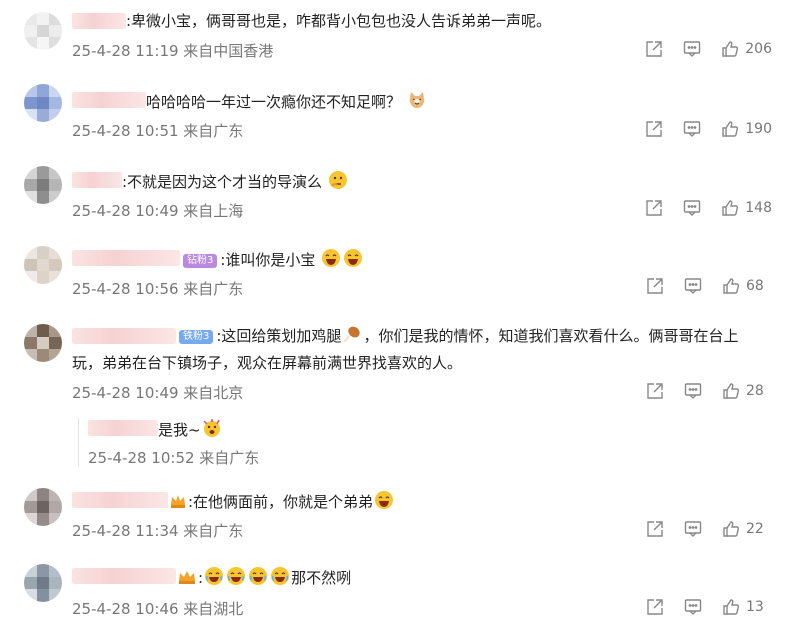  What do you see at coordinates (158, 531) in the screenshot?
I see `comment-meta: 25-4-28 11:34 来自广东` at bounding box center [158, 531].